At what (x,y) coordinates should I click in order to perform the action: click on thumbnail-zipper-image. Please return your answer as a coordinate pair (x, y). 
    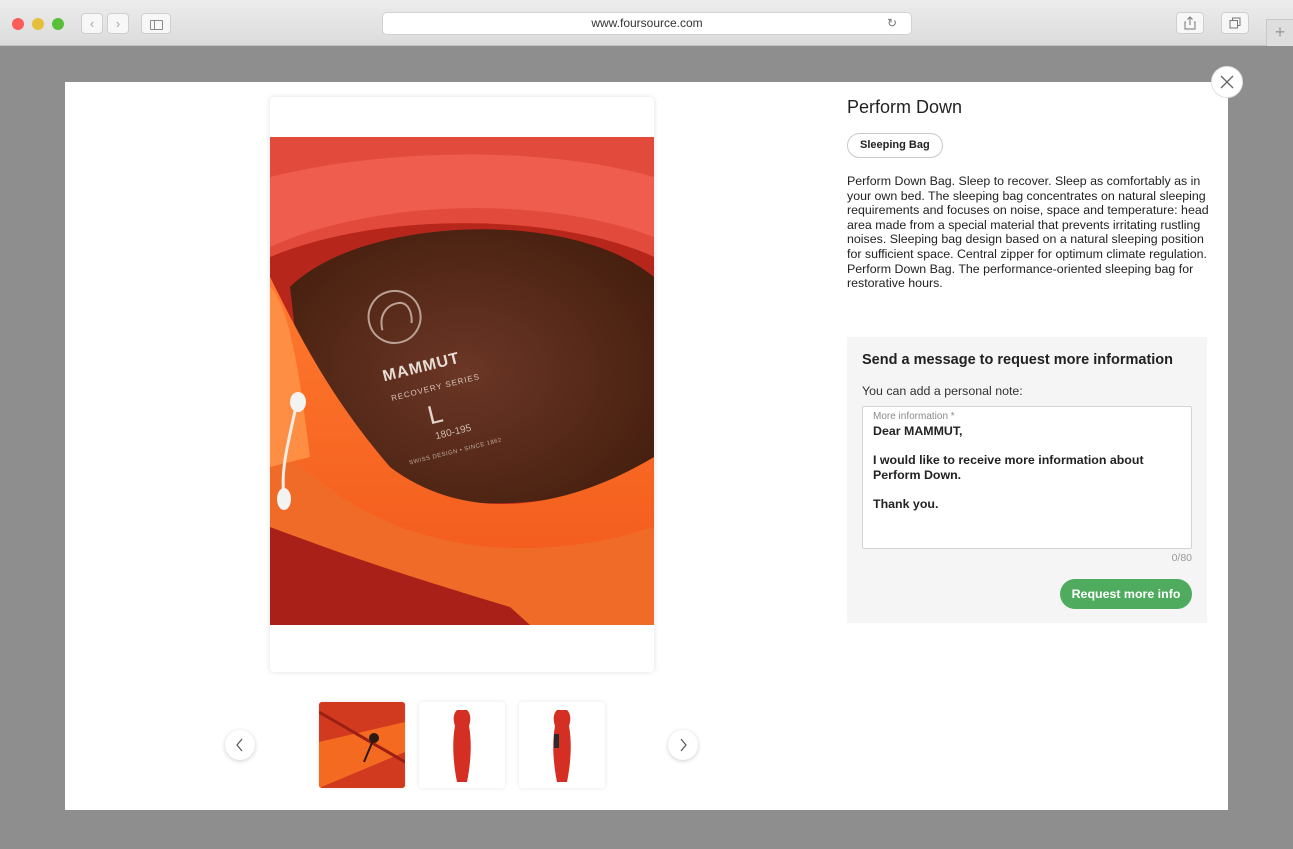
    Looking at the image, I should click on (362, 745).